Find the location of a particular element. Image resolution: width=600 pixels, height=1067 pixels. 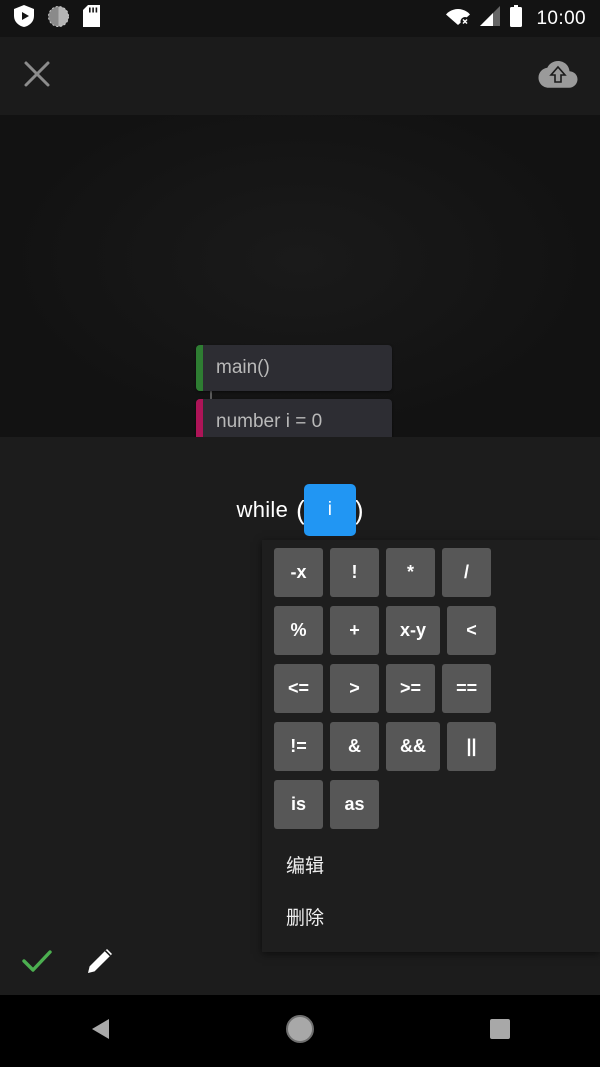

pencil-icon is located at coordinates (100, 963).